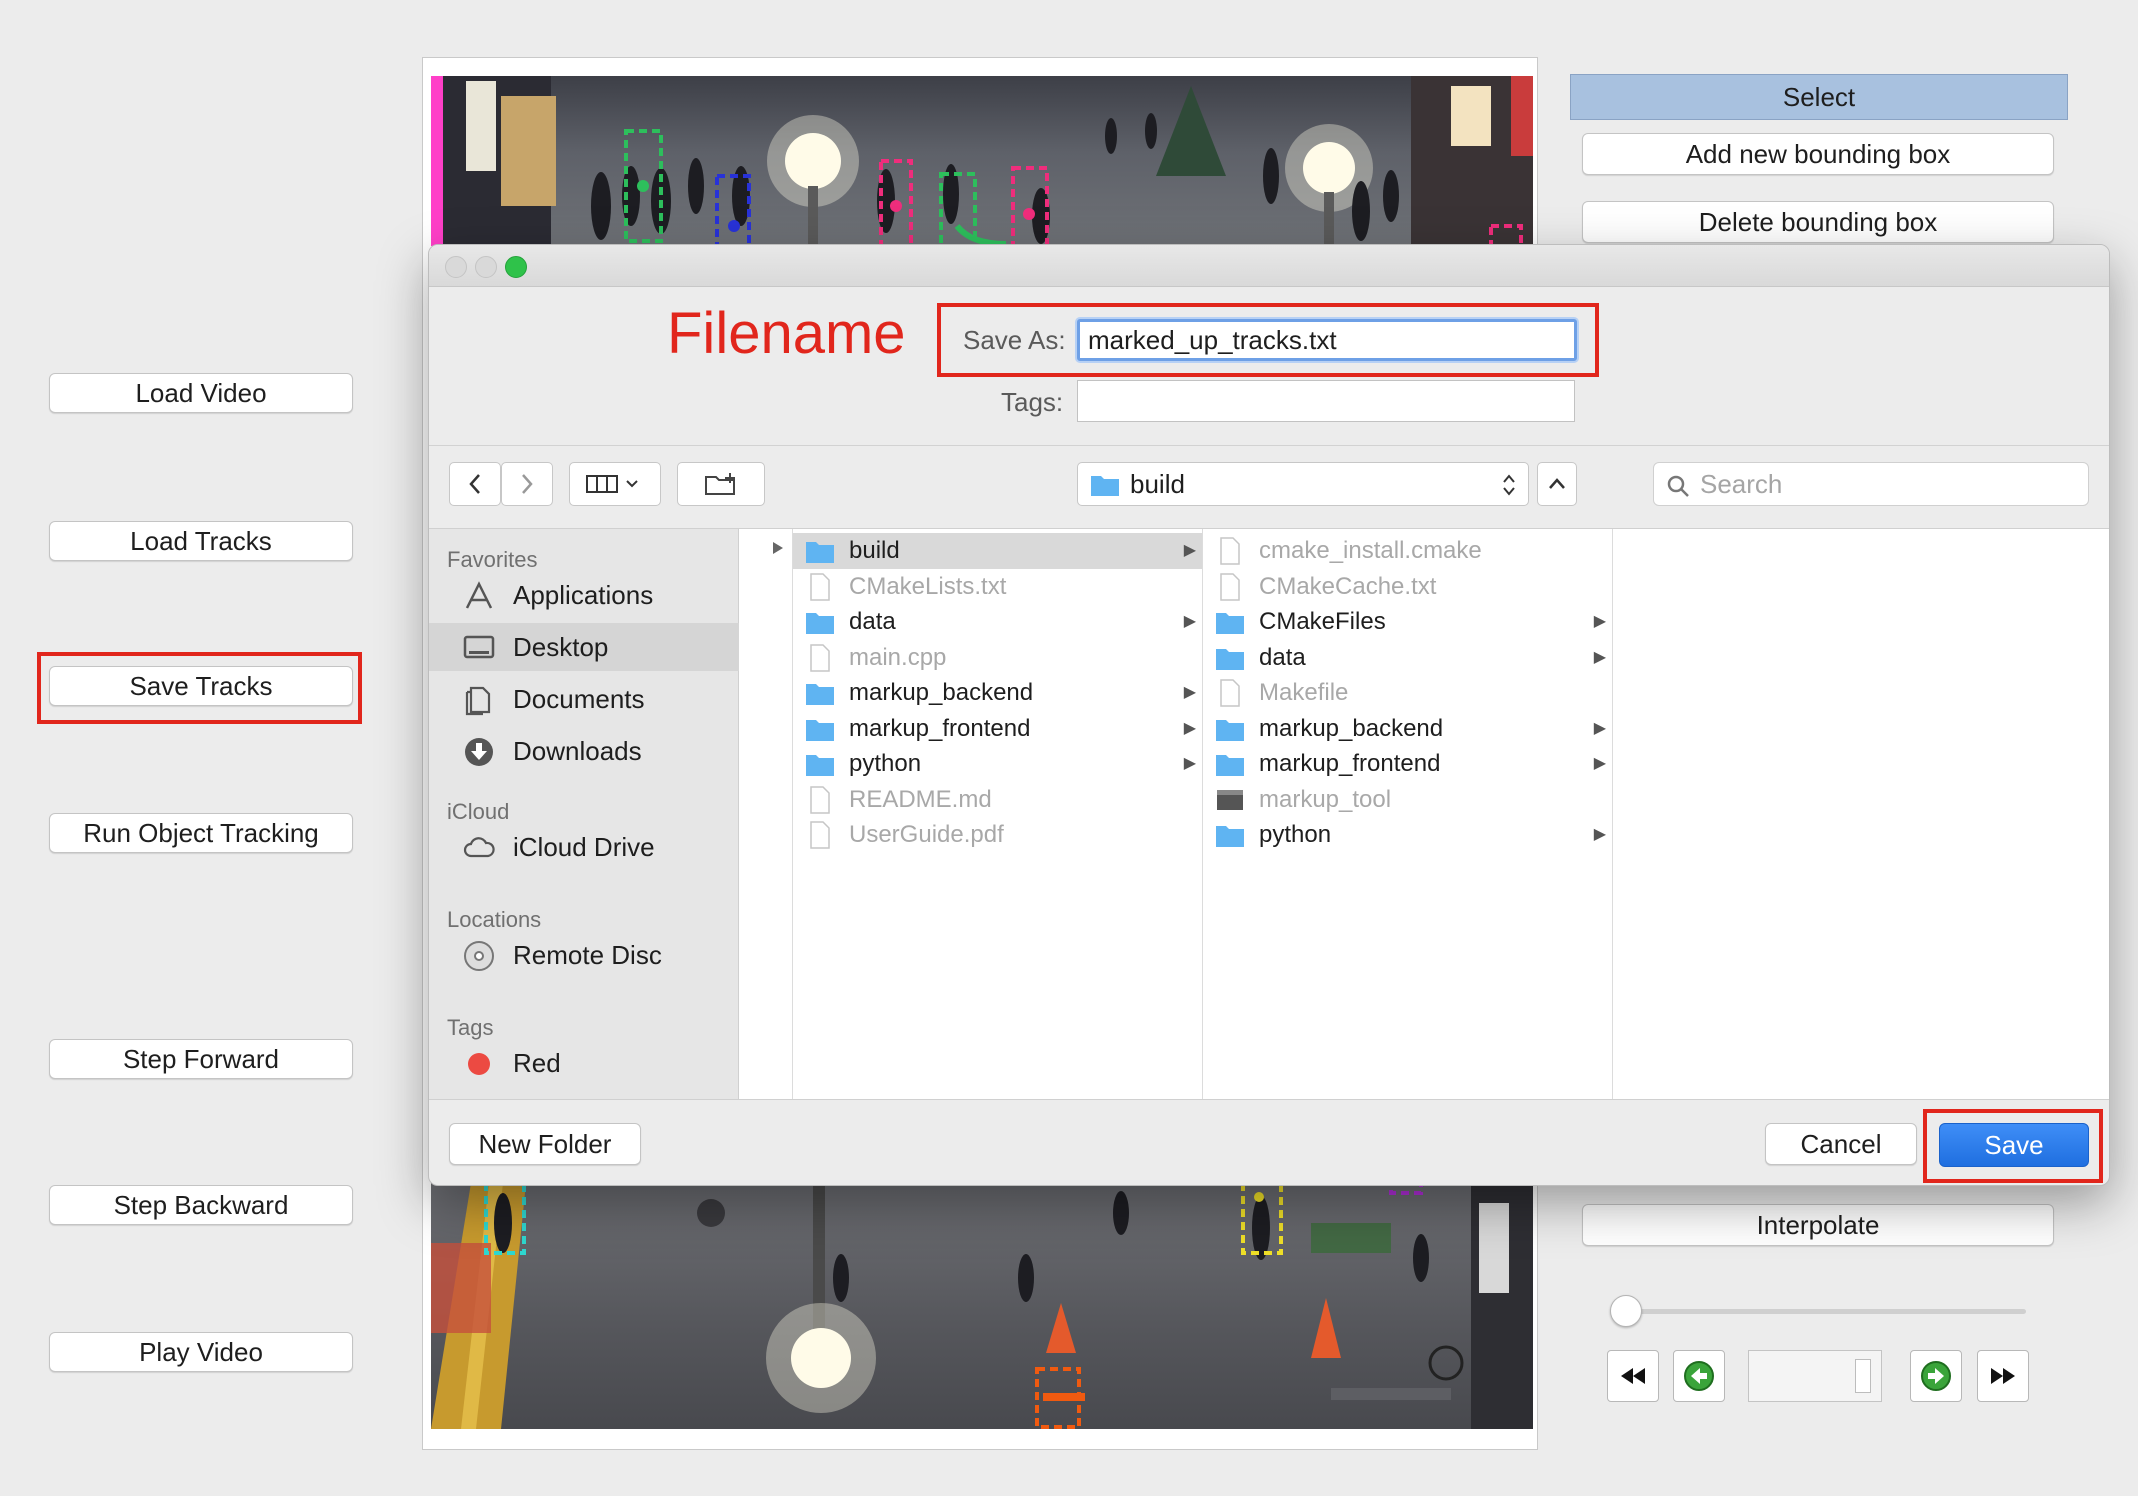  Describe the element at coordinates (545, 1144) in the screenshot. I see `new-folder-button: New Folder` at that location.